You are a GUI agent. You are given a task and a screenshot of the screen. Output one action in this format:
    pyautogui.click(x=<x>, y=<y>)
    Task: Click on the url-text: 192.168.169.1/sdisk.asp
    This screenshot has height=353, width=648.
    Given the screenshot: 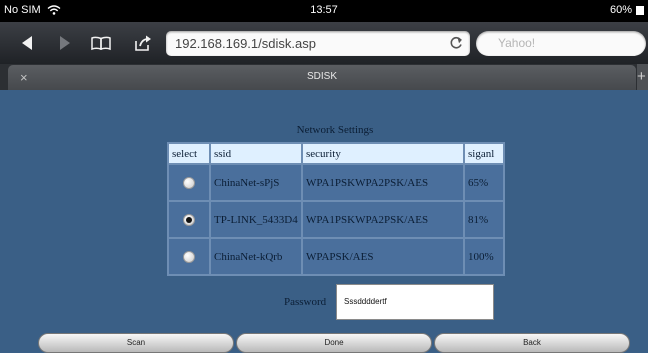 What is the action you would take?
    pyautogui.click(x=245, y=43)
    